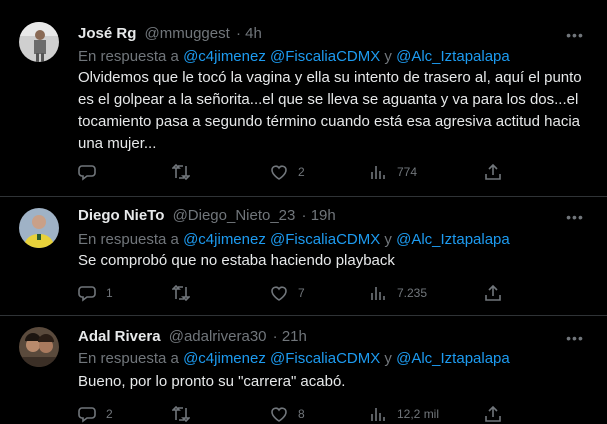 The image size is (607, 424). I want to click on like-button: 2, so click(287, 172).